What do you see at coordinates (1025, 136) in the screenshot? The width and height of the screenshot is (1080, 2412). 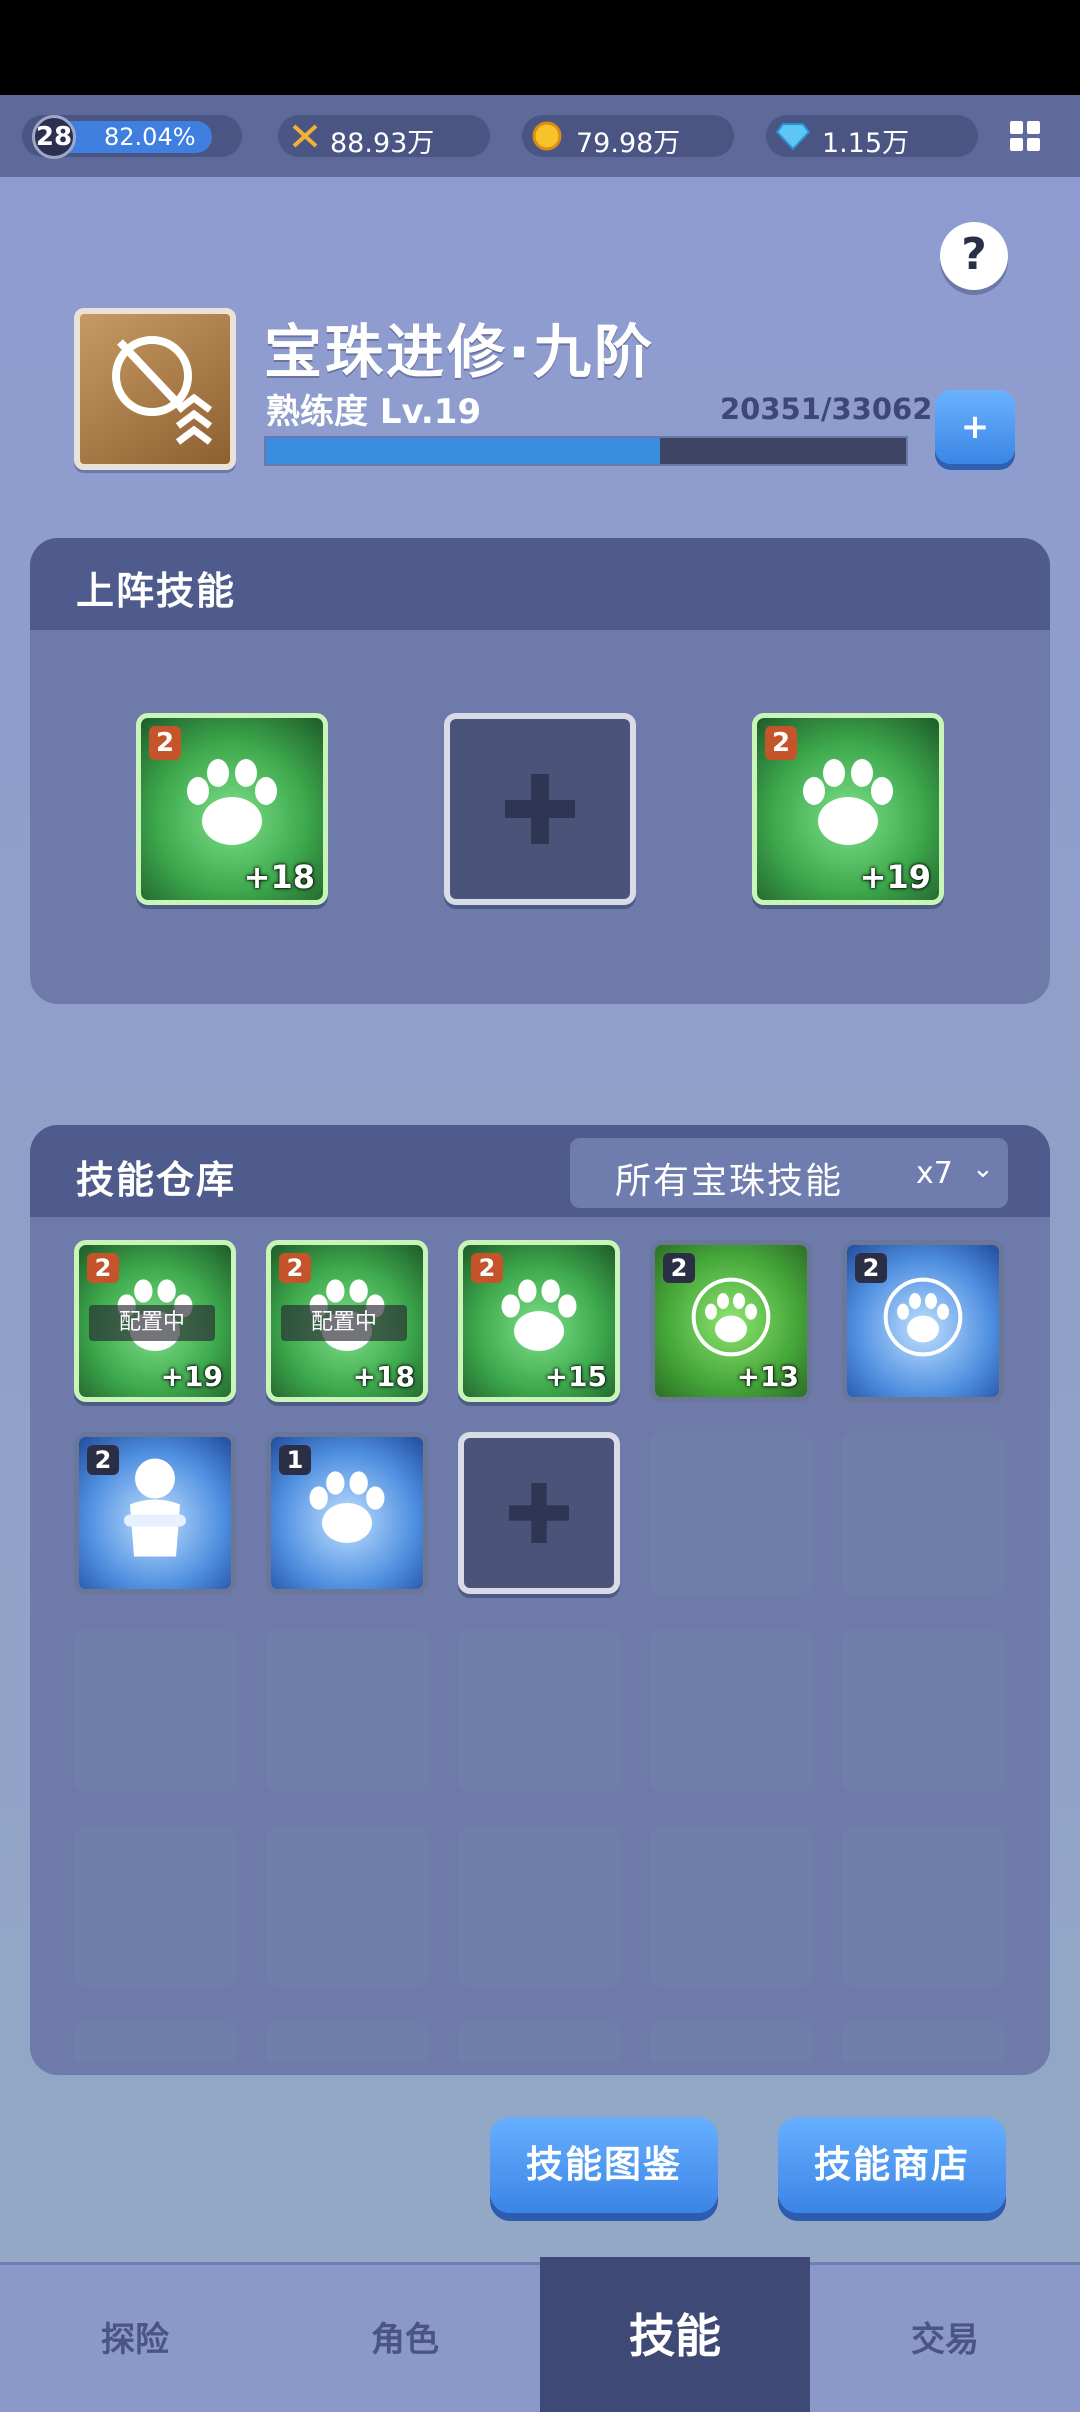 I see `menu-grid-icon` at bounding box center [1025, 136].